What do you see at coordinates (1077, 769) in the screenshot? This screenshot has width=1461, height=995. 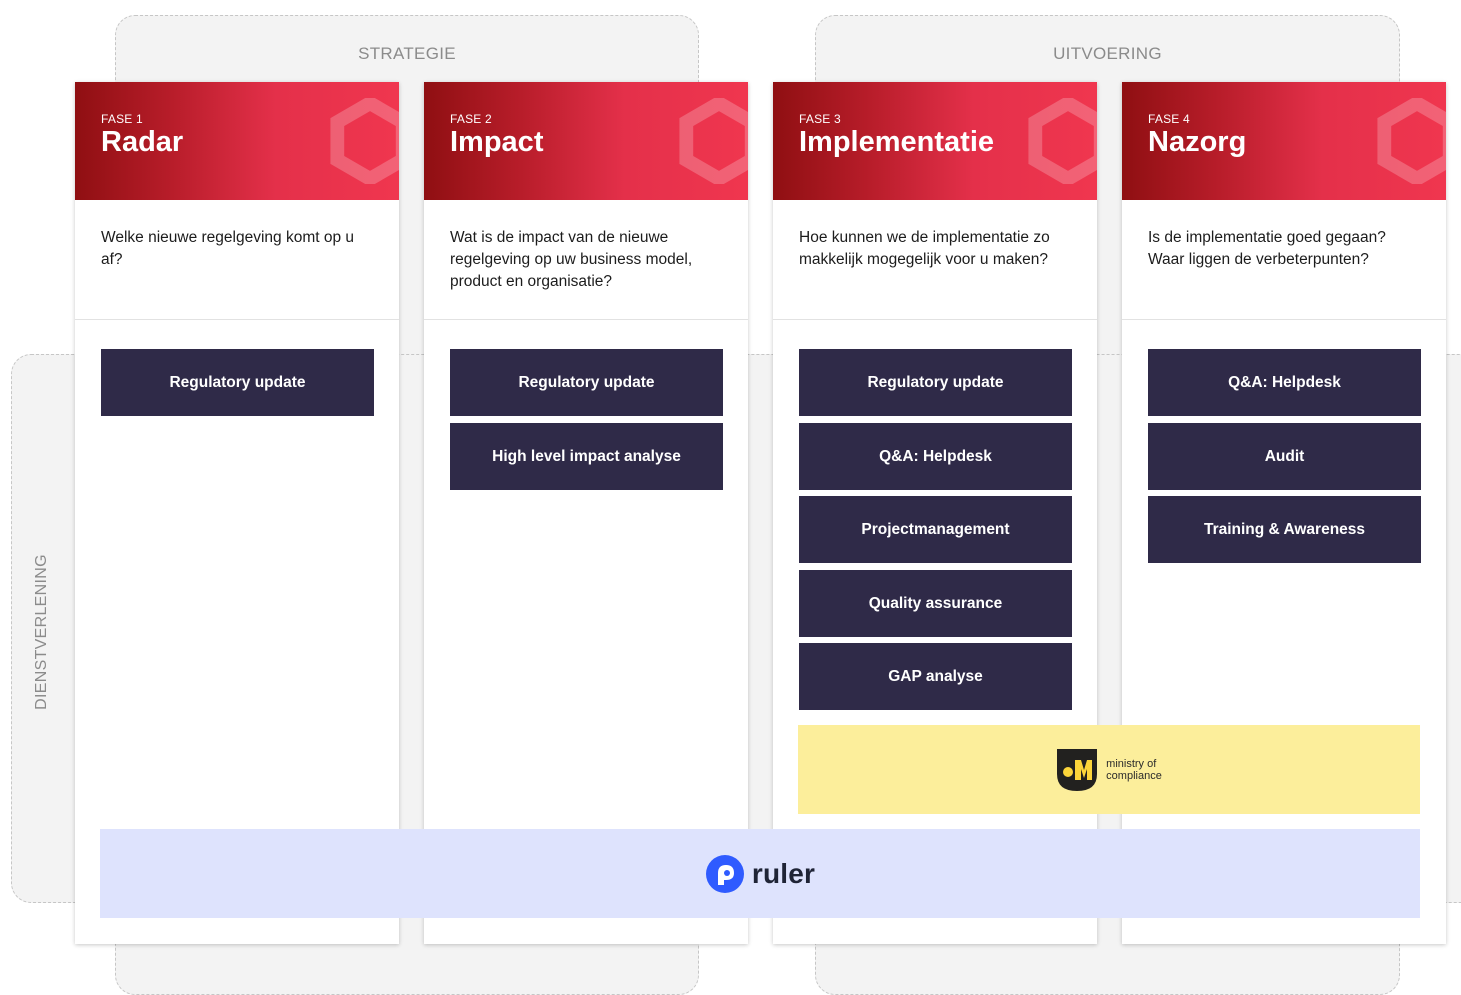 I see `ministry-of-compliance-logo-icon` at bounding box center [1077, 769].